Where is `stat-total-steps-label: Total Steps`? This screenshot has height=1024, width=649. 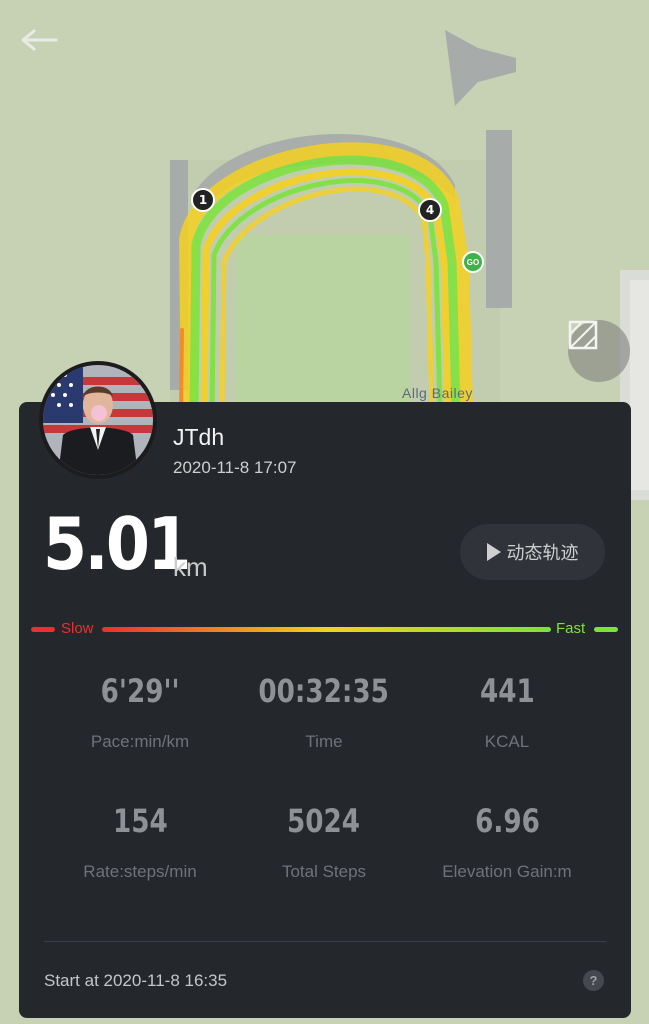 stat-total-steps-label: Total Steps is located at coordinates (324, 871).